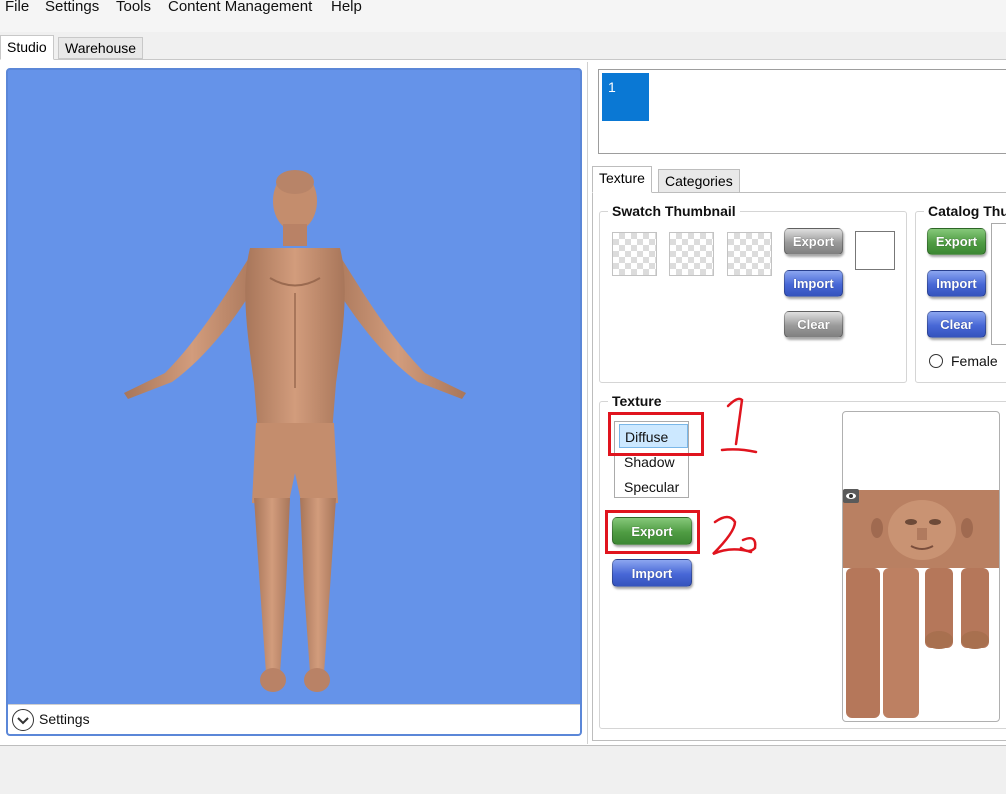 Image resolution: width=1006 pixels, height=794 pixels. Describe the element at coordinates (653, 487) in the screenshot. I see `texture-option-specular: Specular` at that location.